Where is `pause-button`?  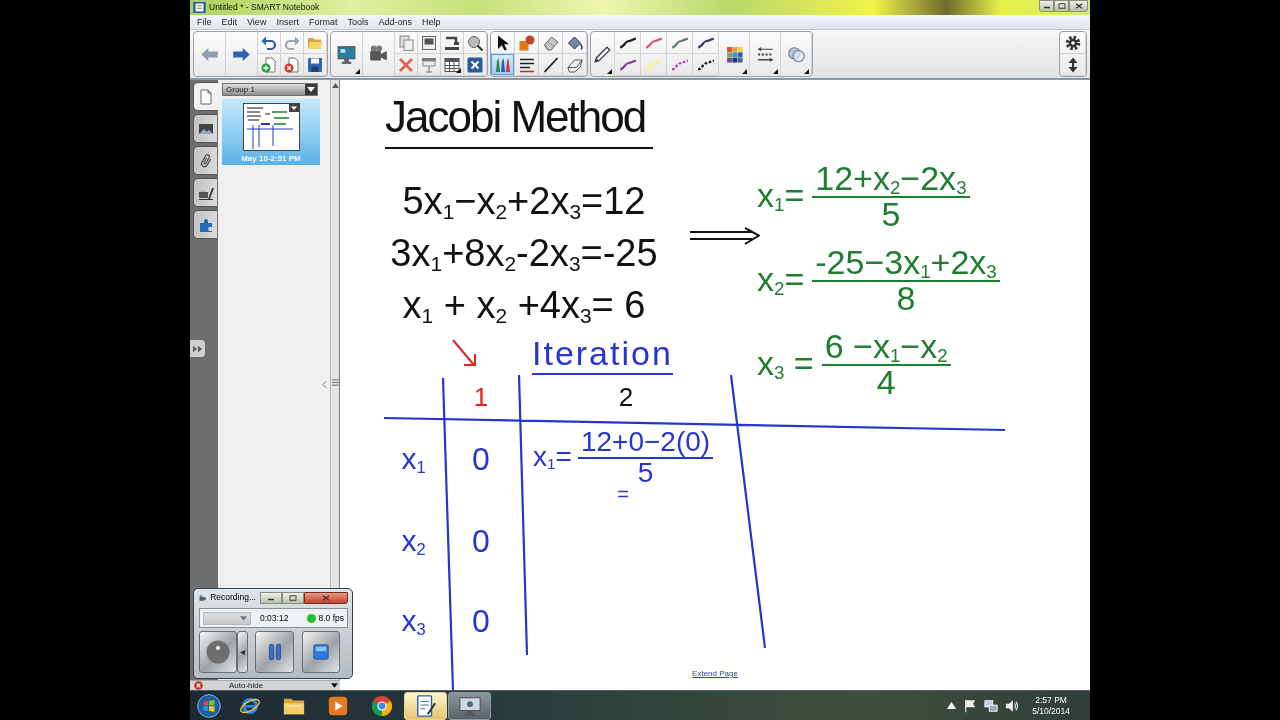
pause-button is located at coordinates (274, 652).